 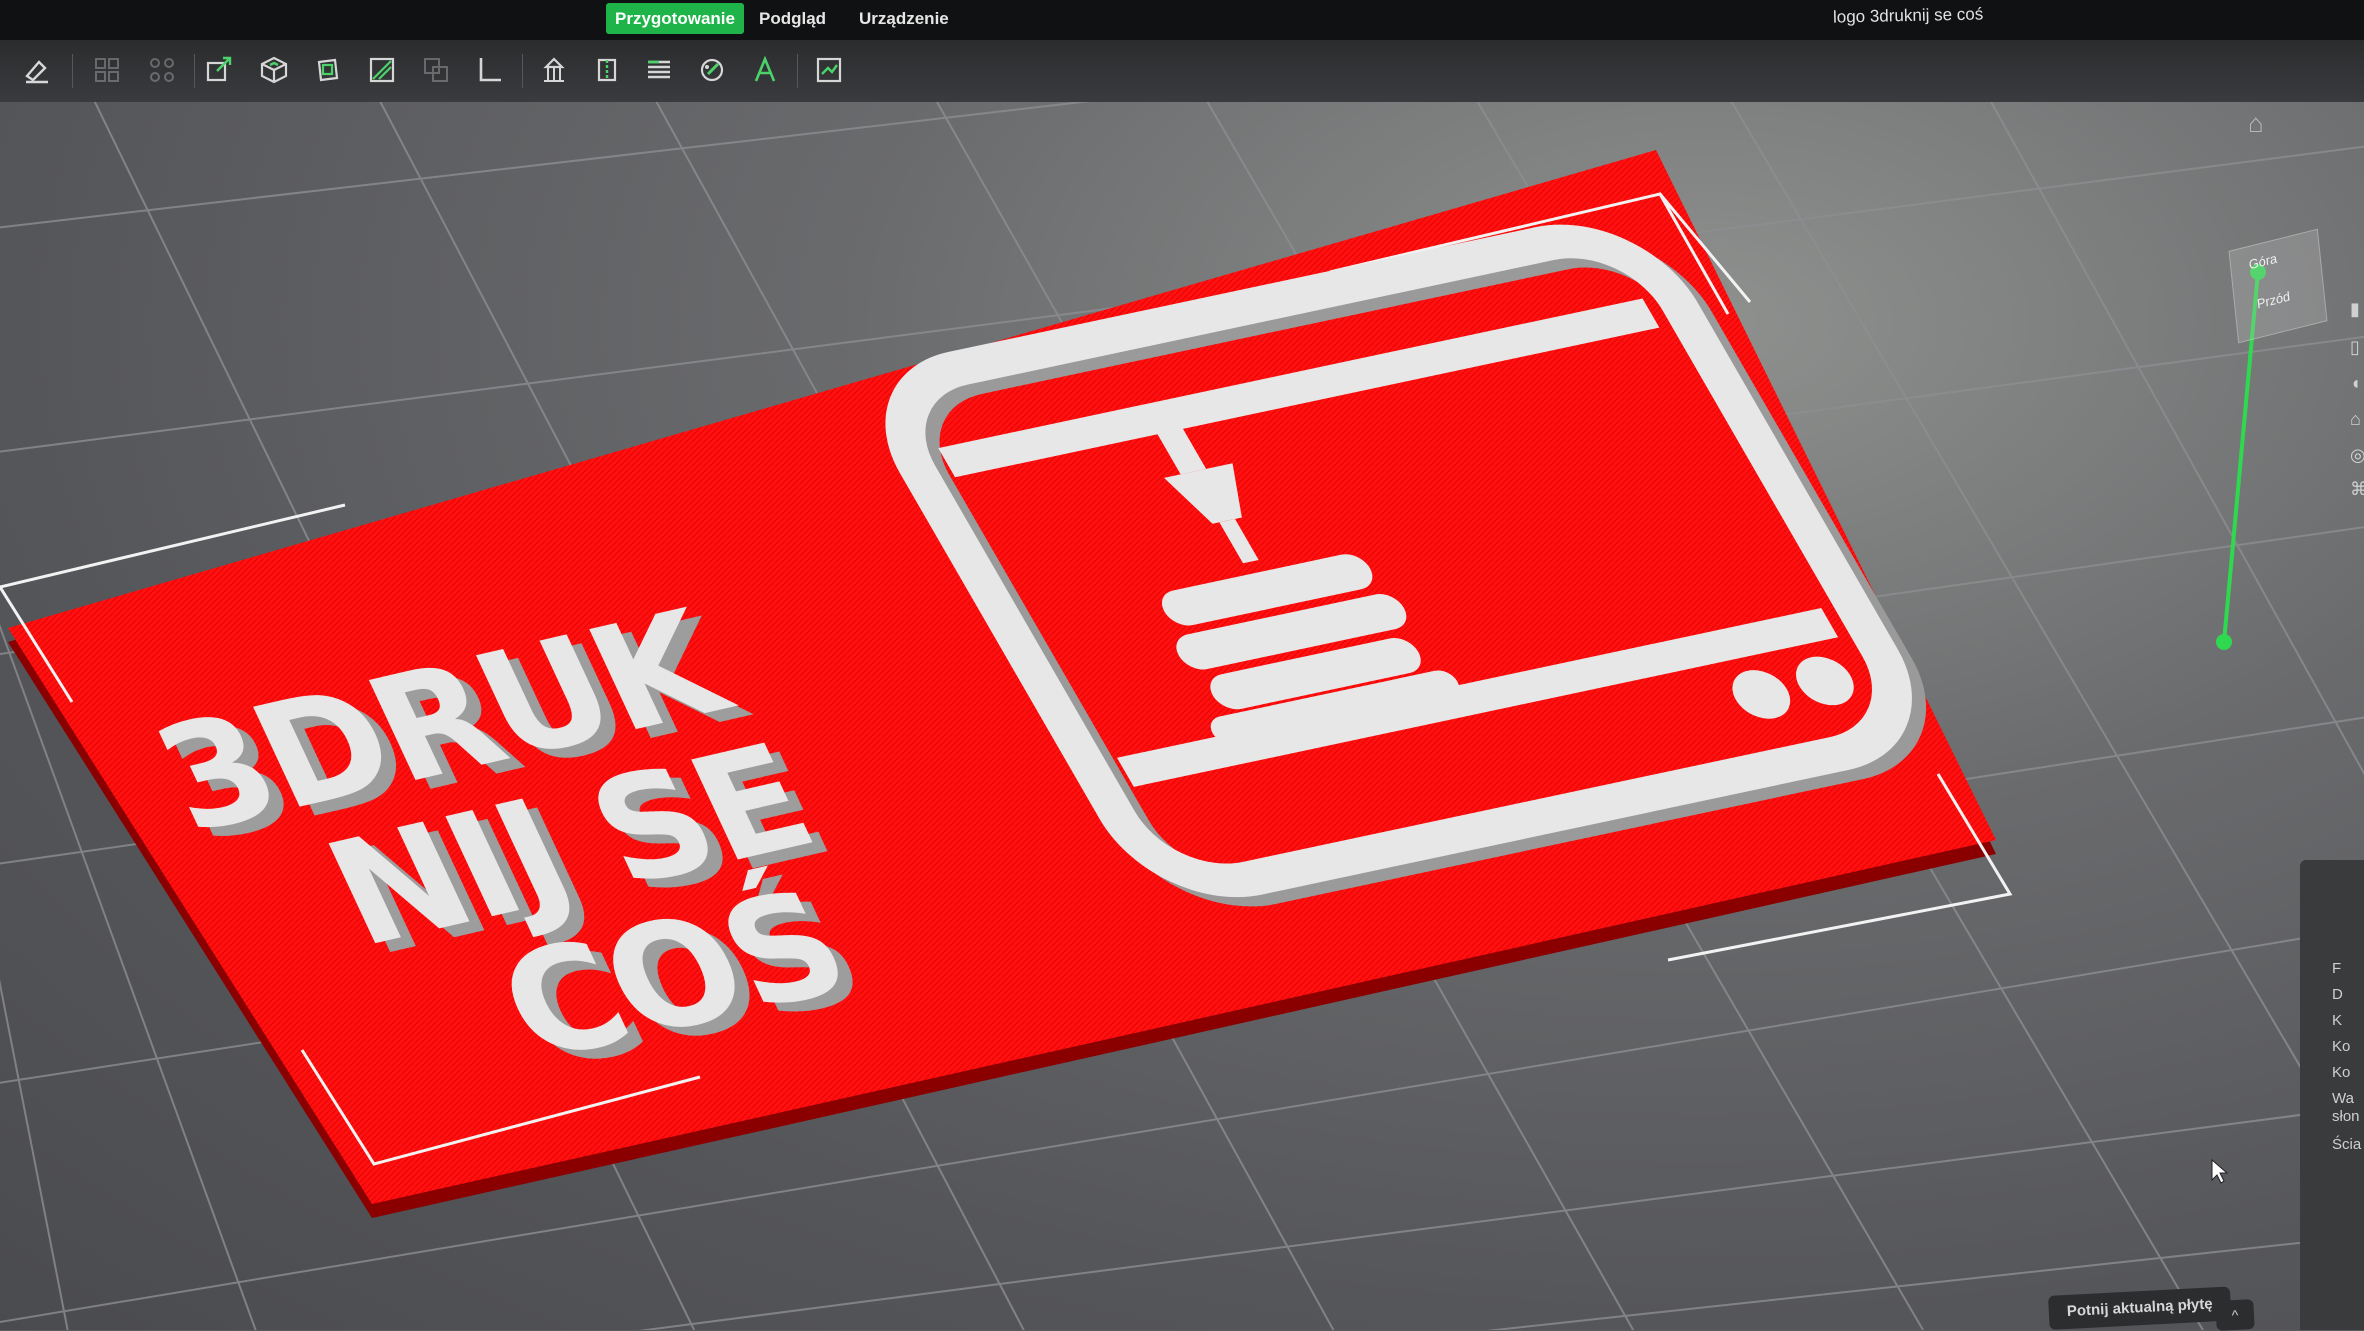 I want to click on view-cube-top-label: Góra, so click(x=2263, y=261).